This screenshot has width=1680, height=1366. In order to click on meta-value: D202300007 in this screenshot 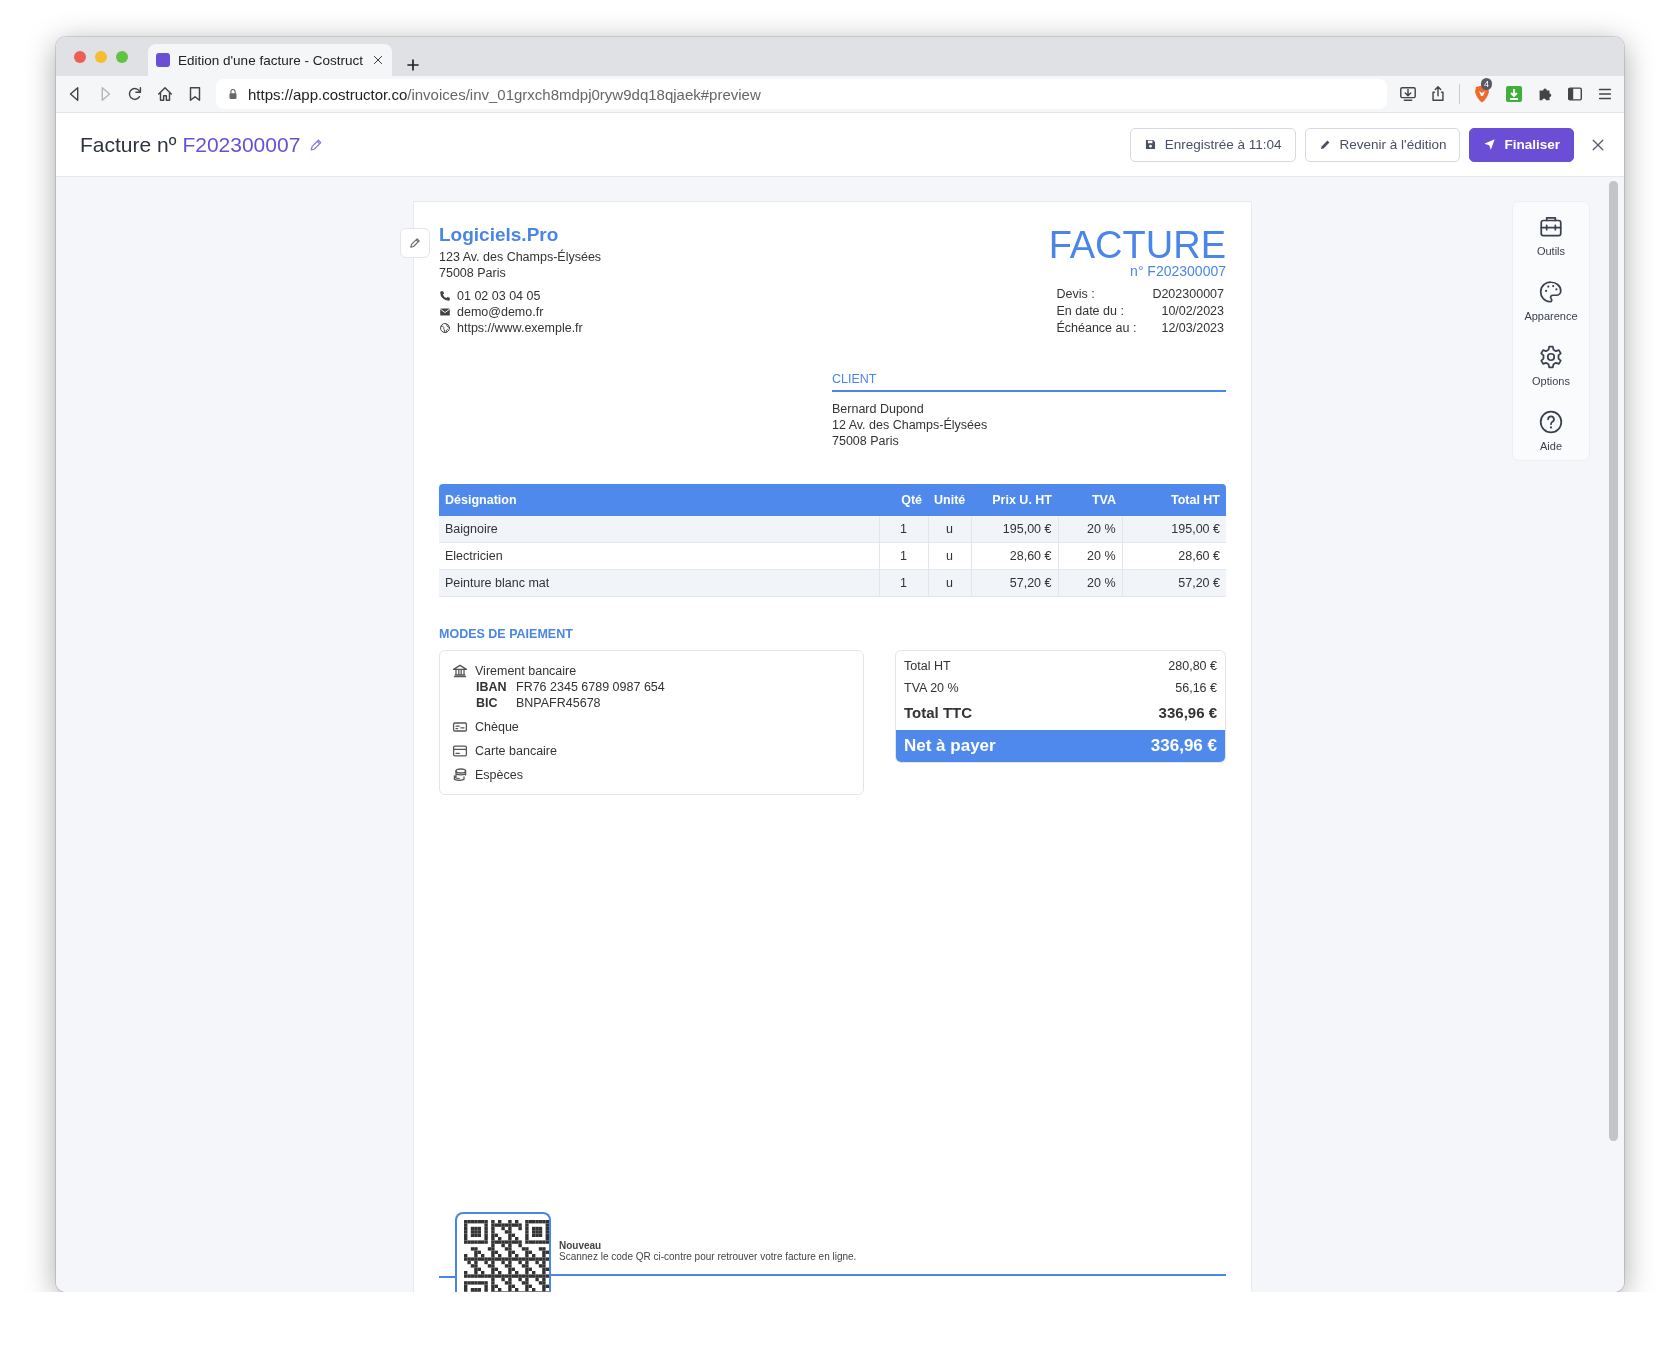, I will do `click(1188, 294)`.